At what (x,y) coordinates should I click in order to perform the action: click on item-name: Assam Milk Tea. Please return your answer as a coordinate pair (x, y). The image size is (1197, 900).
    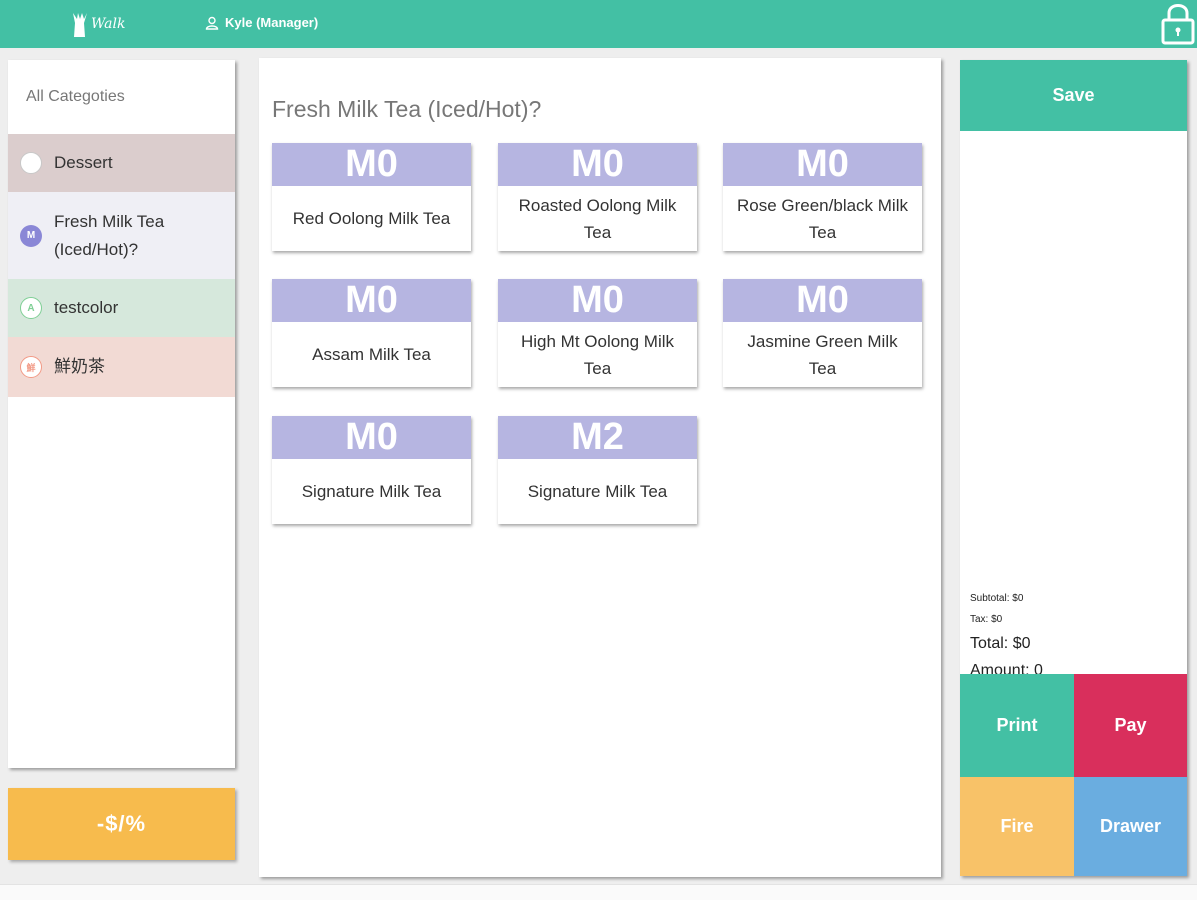
    Looking at the image, I should click on (371, 354).